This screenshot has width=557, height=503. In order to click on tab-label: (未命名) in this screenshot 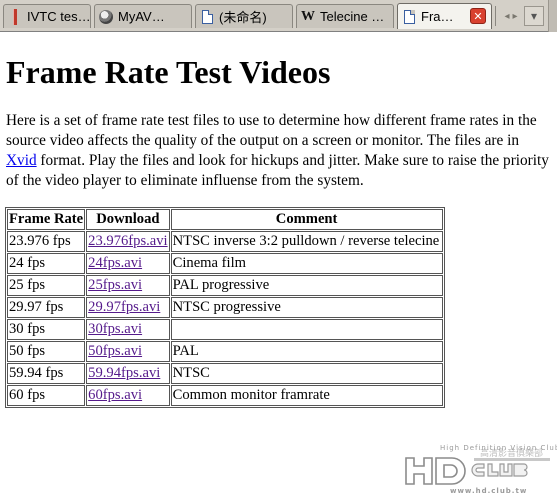, I will do `click(243, 17)`.